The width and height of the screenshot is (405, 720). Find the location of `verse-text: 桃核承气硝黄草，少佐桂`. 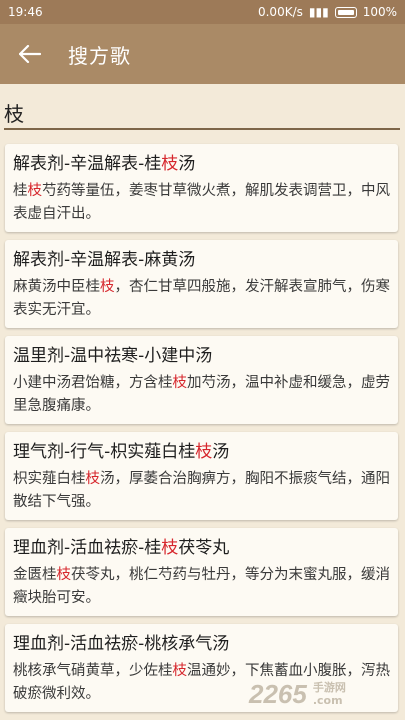

verse-text: 桃核承气硝黄草，少佐桂 is located at coordinates (93, 671).